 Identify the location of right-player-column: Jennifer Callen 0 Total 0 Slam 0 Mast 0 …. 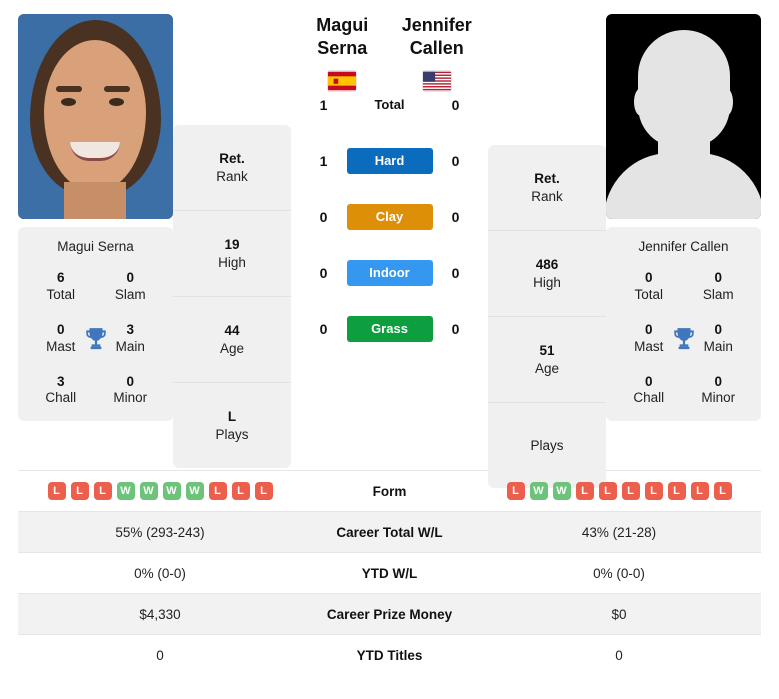
(683, 218).